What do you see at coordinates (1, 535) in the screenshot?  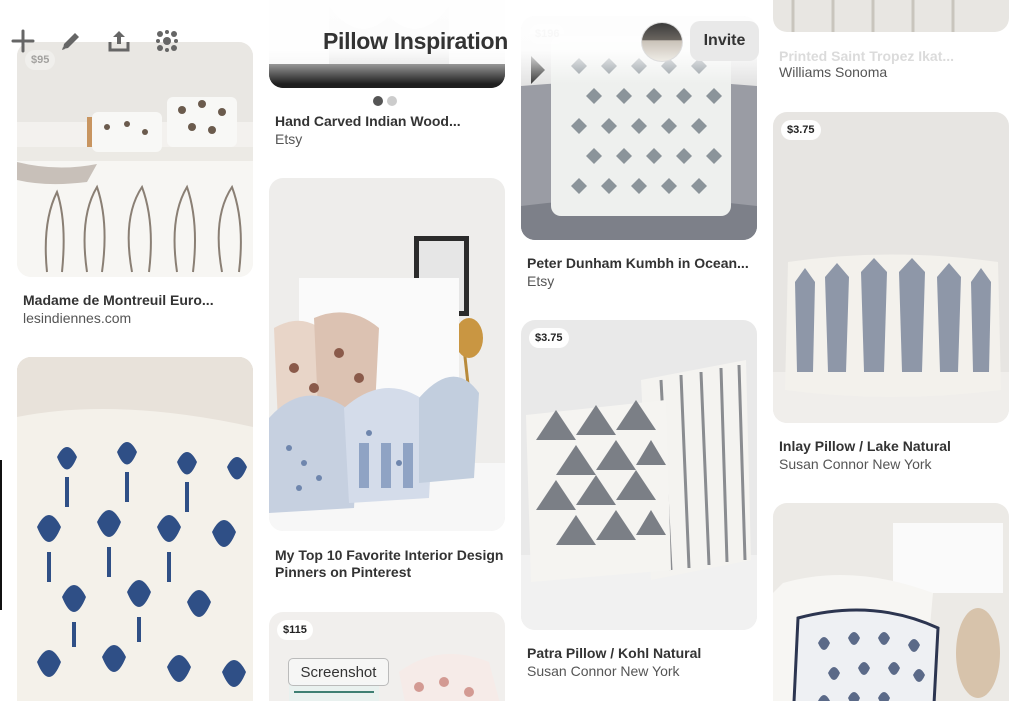 I see `window-edge` at bounding box center [1, 535].